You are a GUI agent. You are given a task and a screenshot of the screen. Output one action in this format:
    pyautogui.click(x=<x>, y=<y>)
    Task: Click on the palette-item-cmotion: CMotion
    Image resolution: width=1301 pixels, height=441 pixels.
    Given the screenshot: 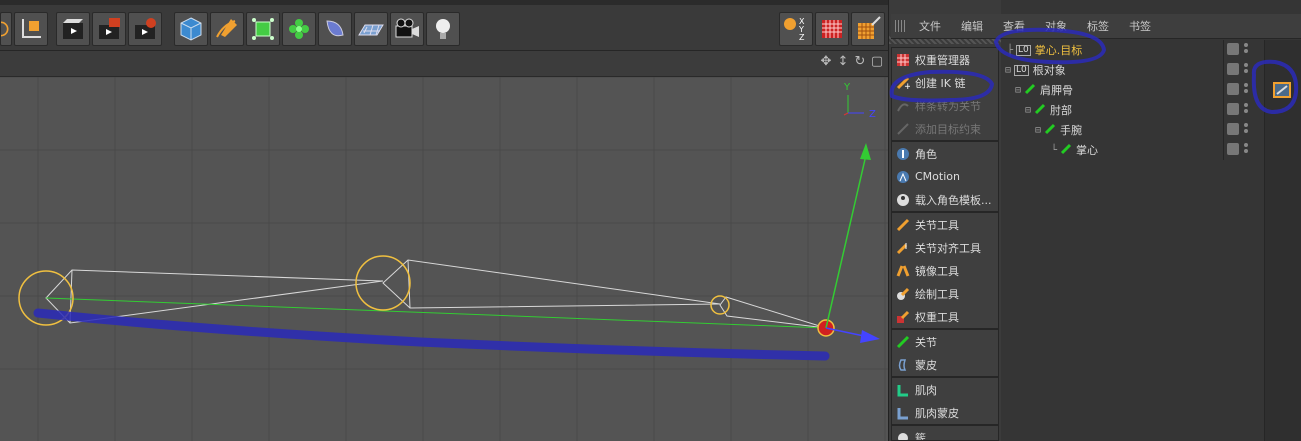 What is the action you would take?
    pyautogui.click(x=945, y=176)
    